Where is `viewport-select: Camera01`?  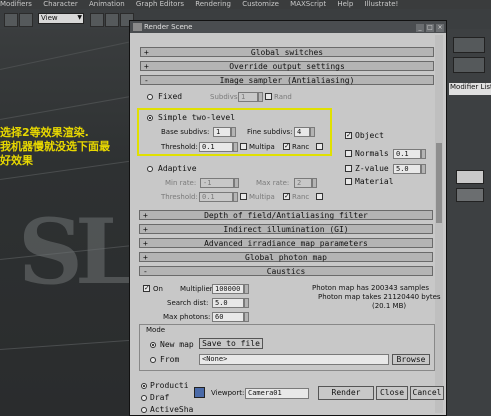 viewport-select: Camera01 is located at coordinates (277, 393).